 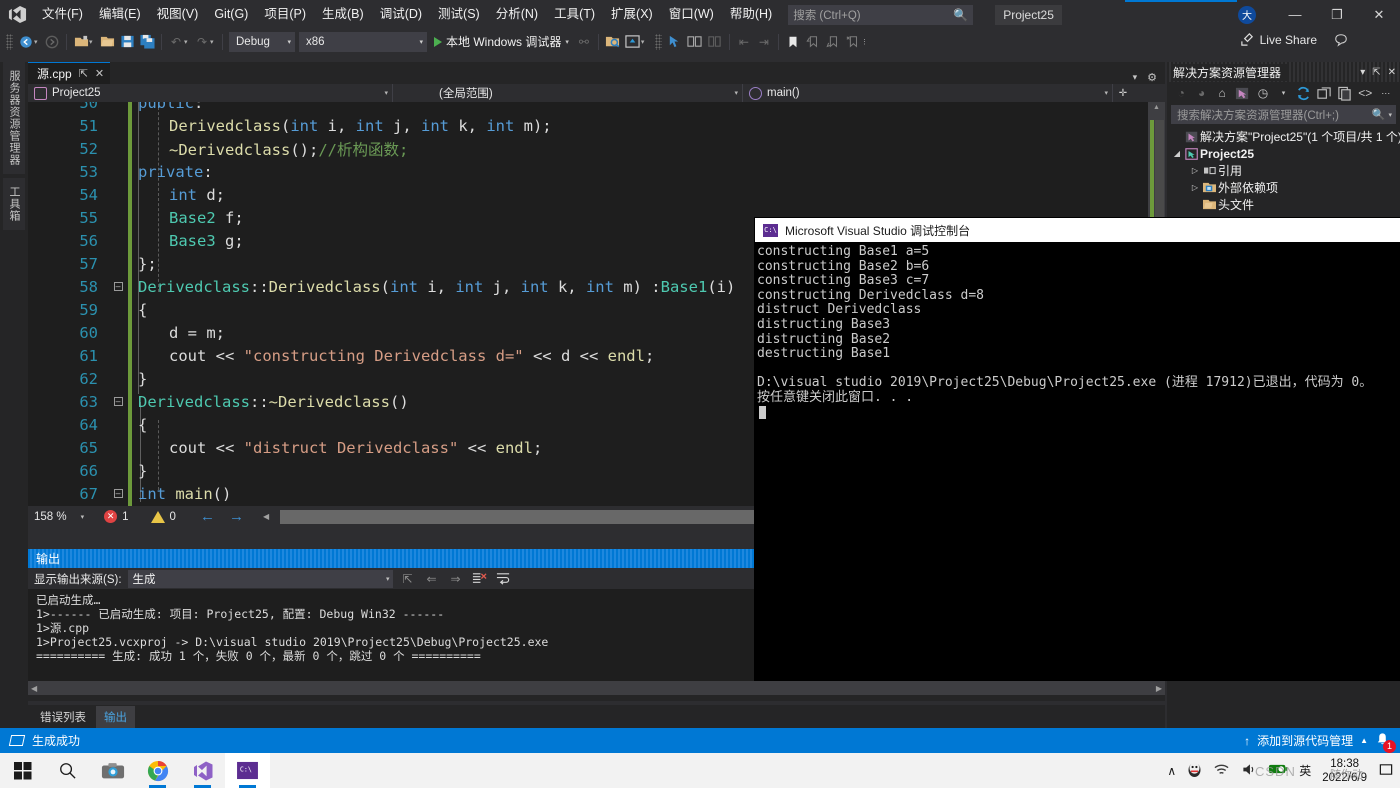 I want to click on wifi-icon, so click(x=1221, y=771).